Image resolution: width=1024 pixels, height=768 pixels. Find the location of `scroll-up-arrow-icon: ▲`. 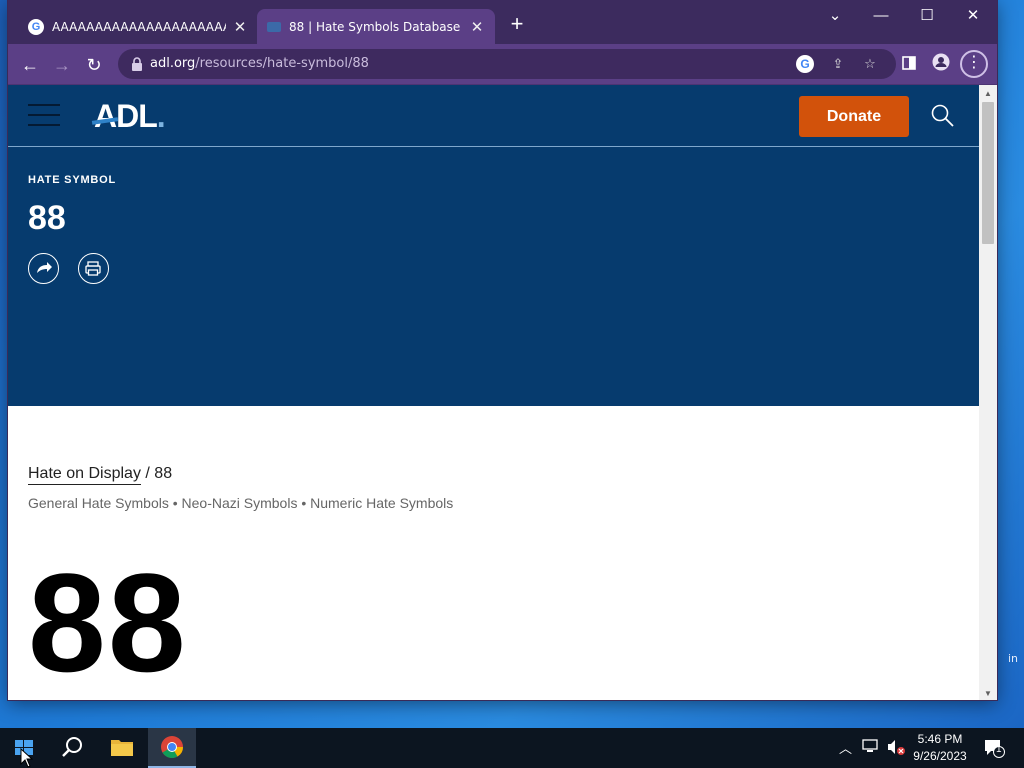

scroll-up-arrow-icon: ▲ is located at coordinates (988, 93).